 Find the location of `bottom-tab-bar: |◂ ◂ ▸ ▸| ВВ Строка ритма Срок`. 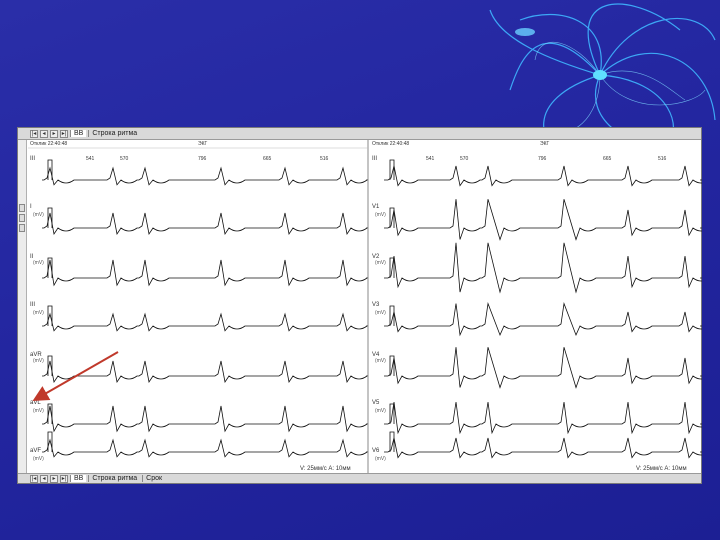

bottom-tab-bar: |◂ ◂ ▸ ▸| ВВ Строка ритма Срок is located at coordinates (359, 478).